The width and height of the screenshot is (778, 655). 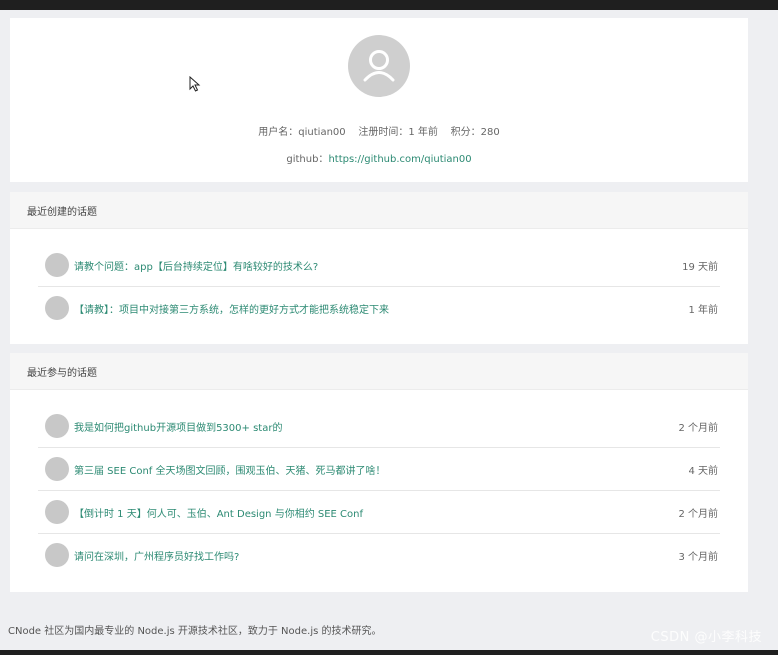 I want to click on topic-row: 请教个问题：app【后台持续定位】有啥较好的技术么? 19 天前, so click(x=379, y=265).